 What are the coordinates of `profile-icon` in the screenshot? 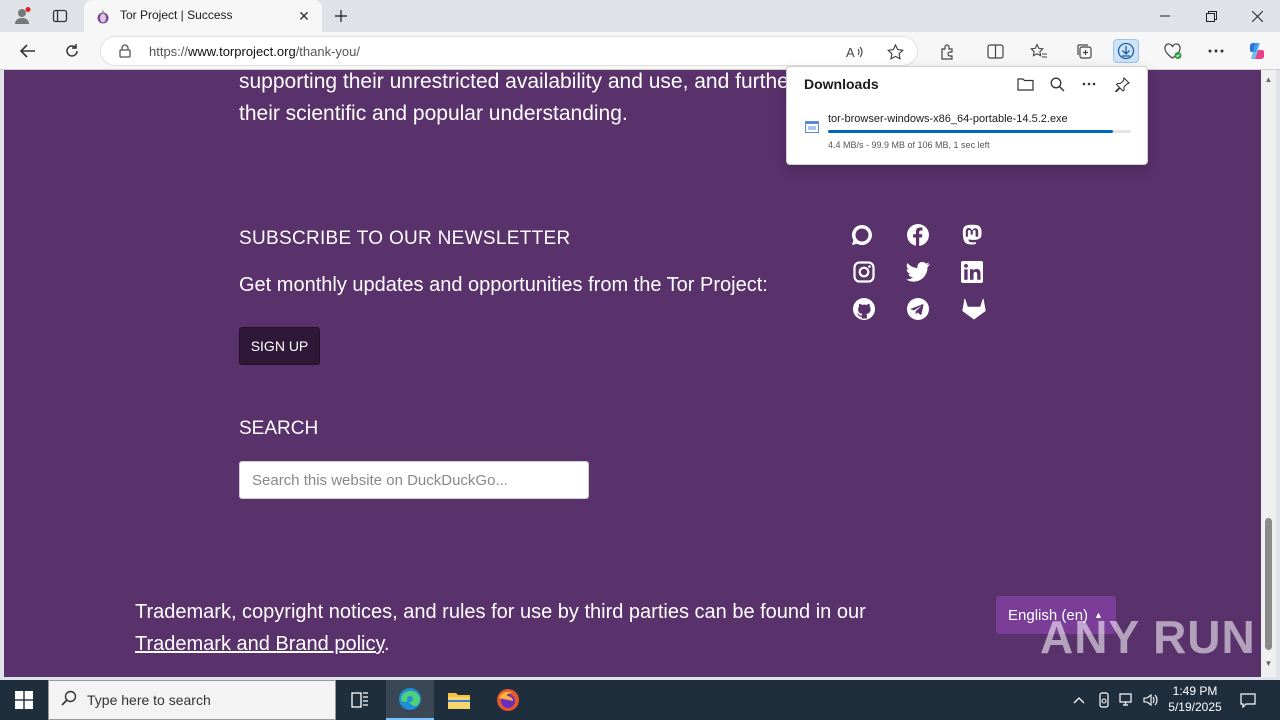 It's located at (22, 16).